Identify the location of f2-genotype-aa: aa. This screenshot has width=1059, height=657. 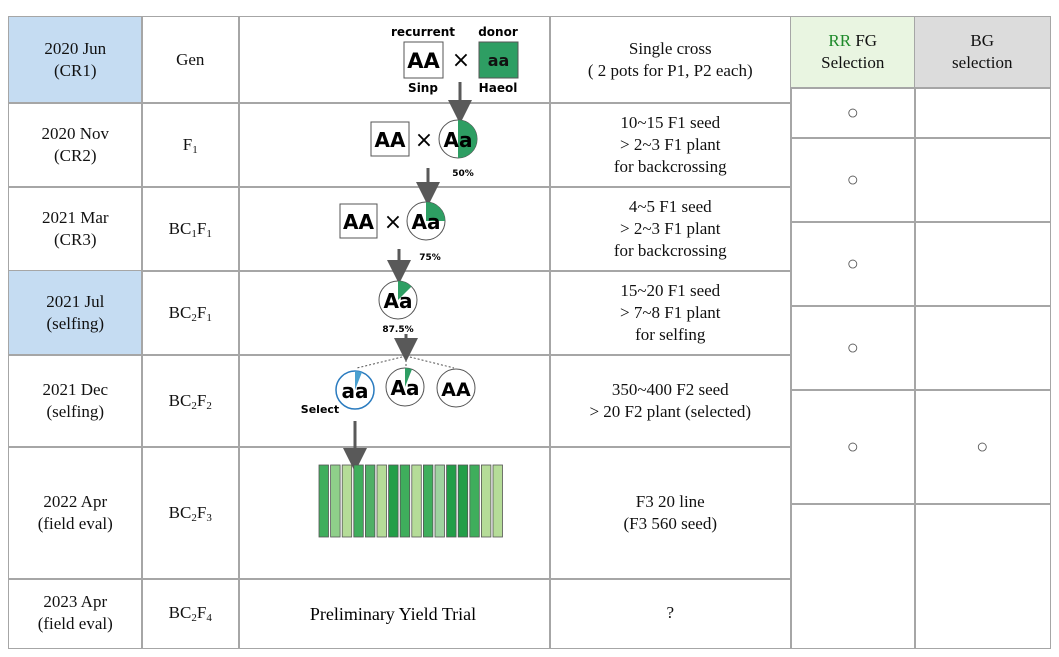
(355, 391).